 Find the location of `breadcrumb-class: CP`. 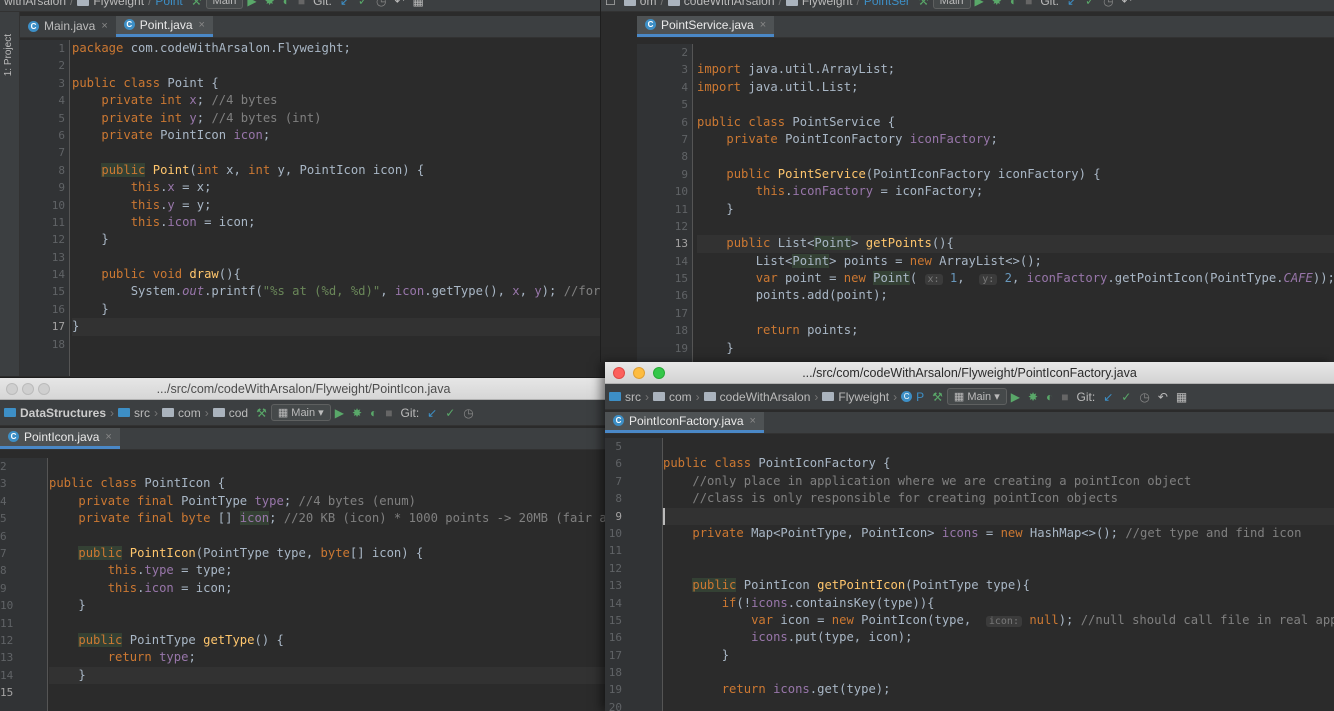

breadcrumb-class: CP is located at coordinates (912, 397).